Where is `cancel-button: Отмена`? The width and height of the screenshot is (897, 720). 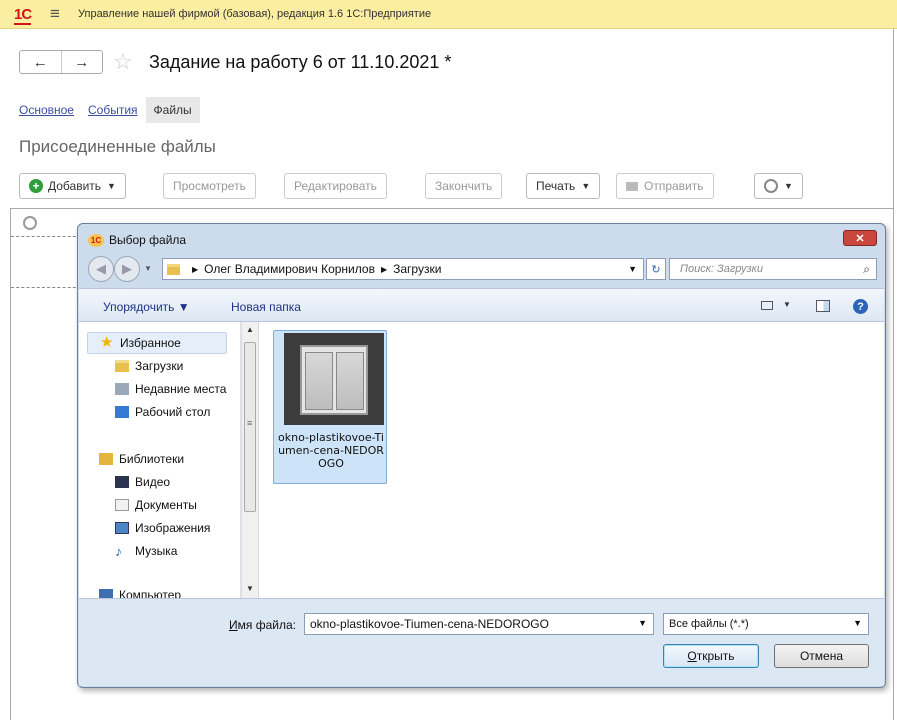 cancel-button: Отмена is located at coordinates (821, 656).